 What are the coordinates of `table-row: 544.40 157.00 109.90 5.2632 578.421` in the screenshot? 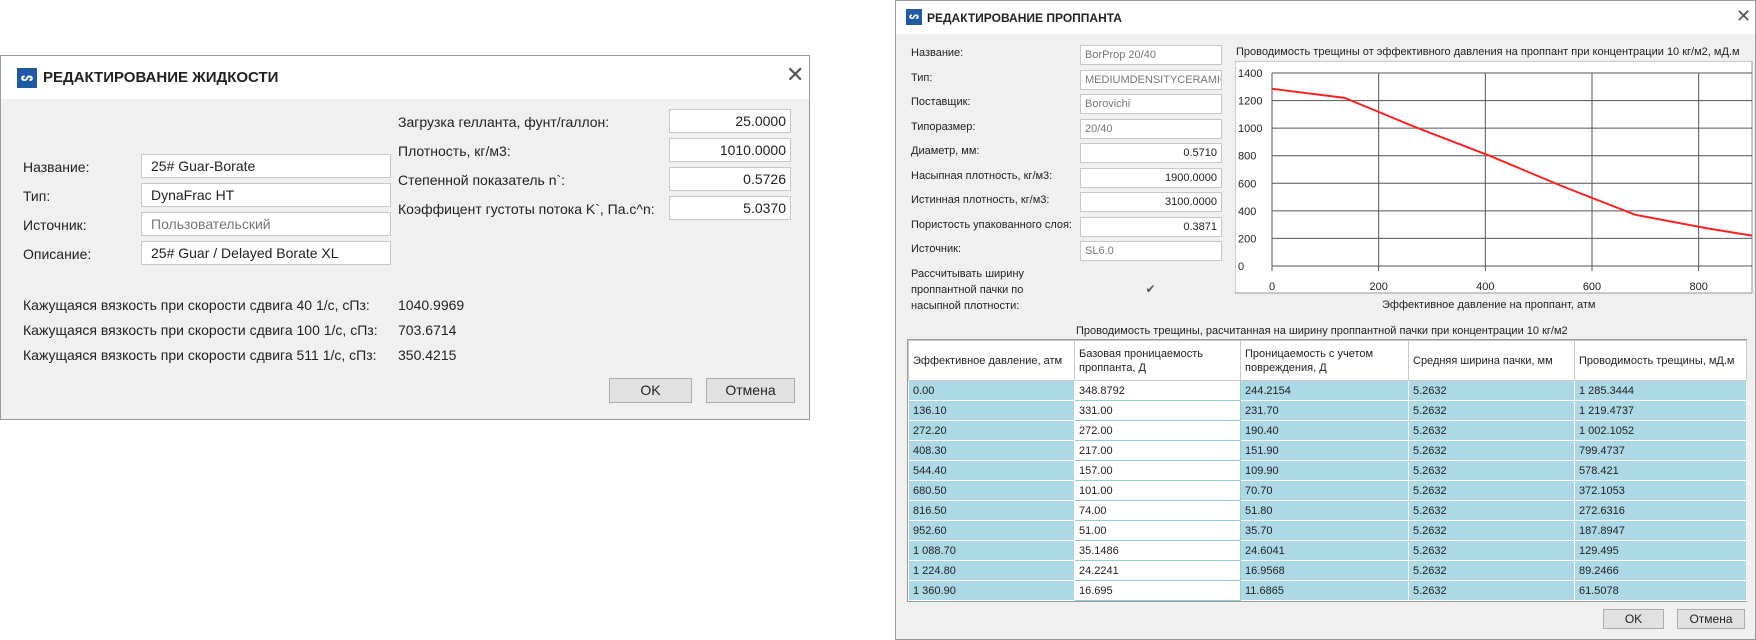 It's located at (1327, 470).